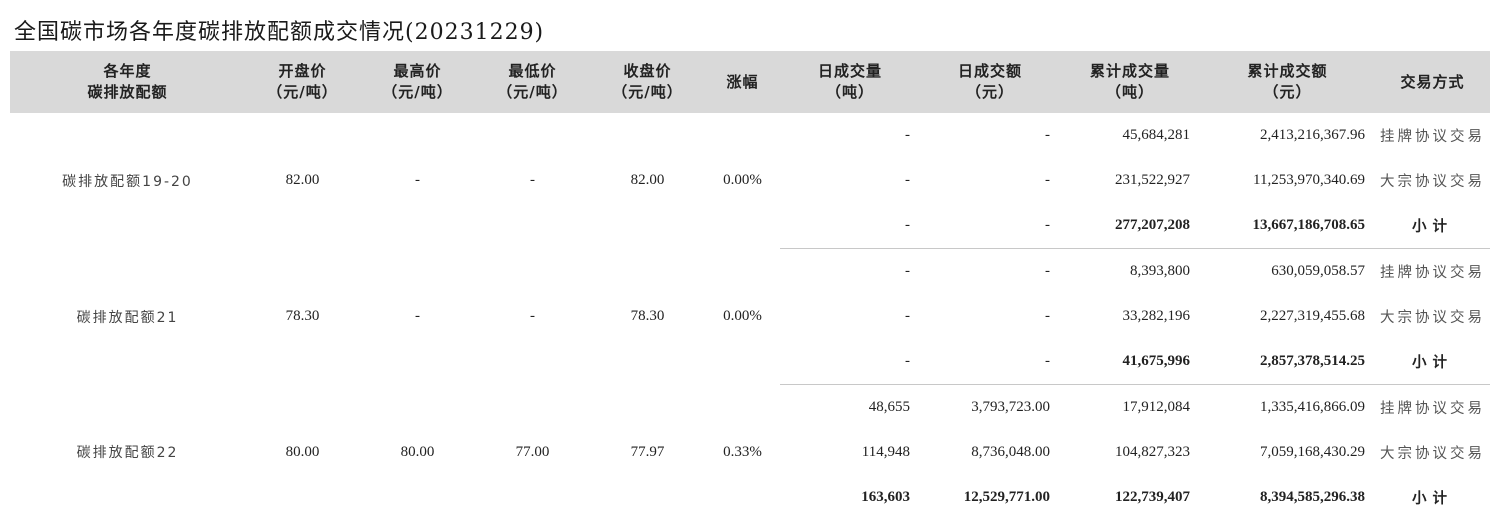  What do you see at coordinates (889, 407) in the screenshot?
I see `daily-volume: 48,655` at bounding box center [889, 407].